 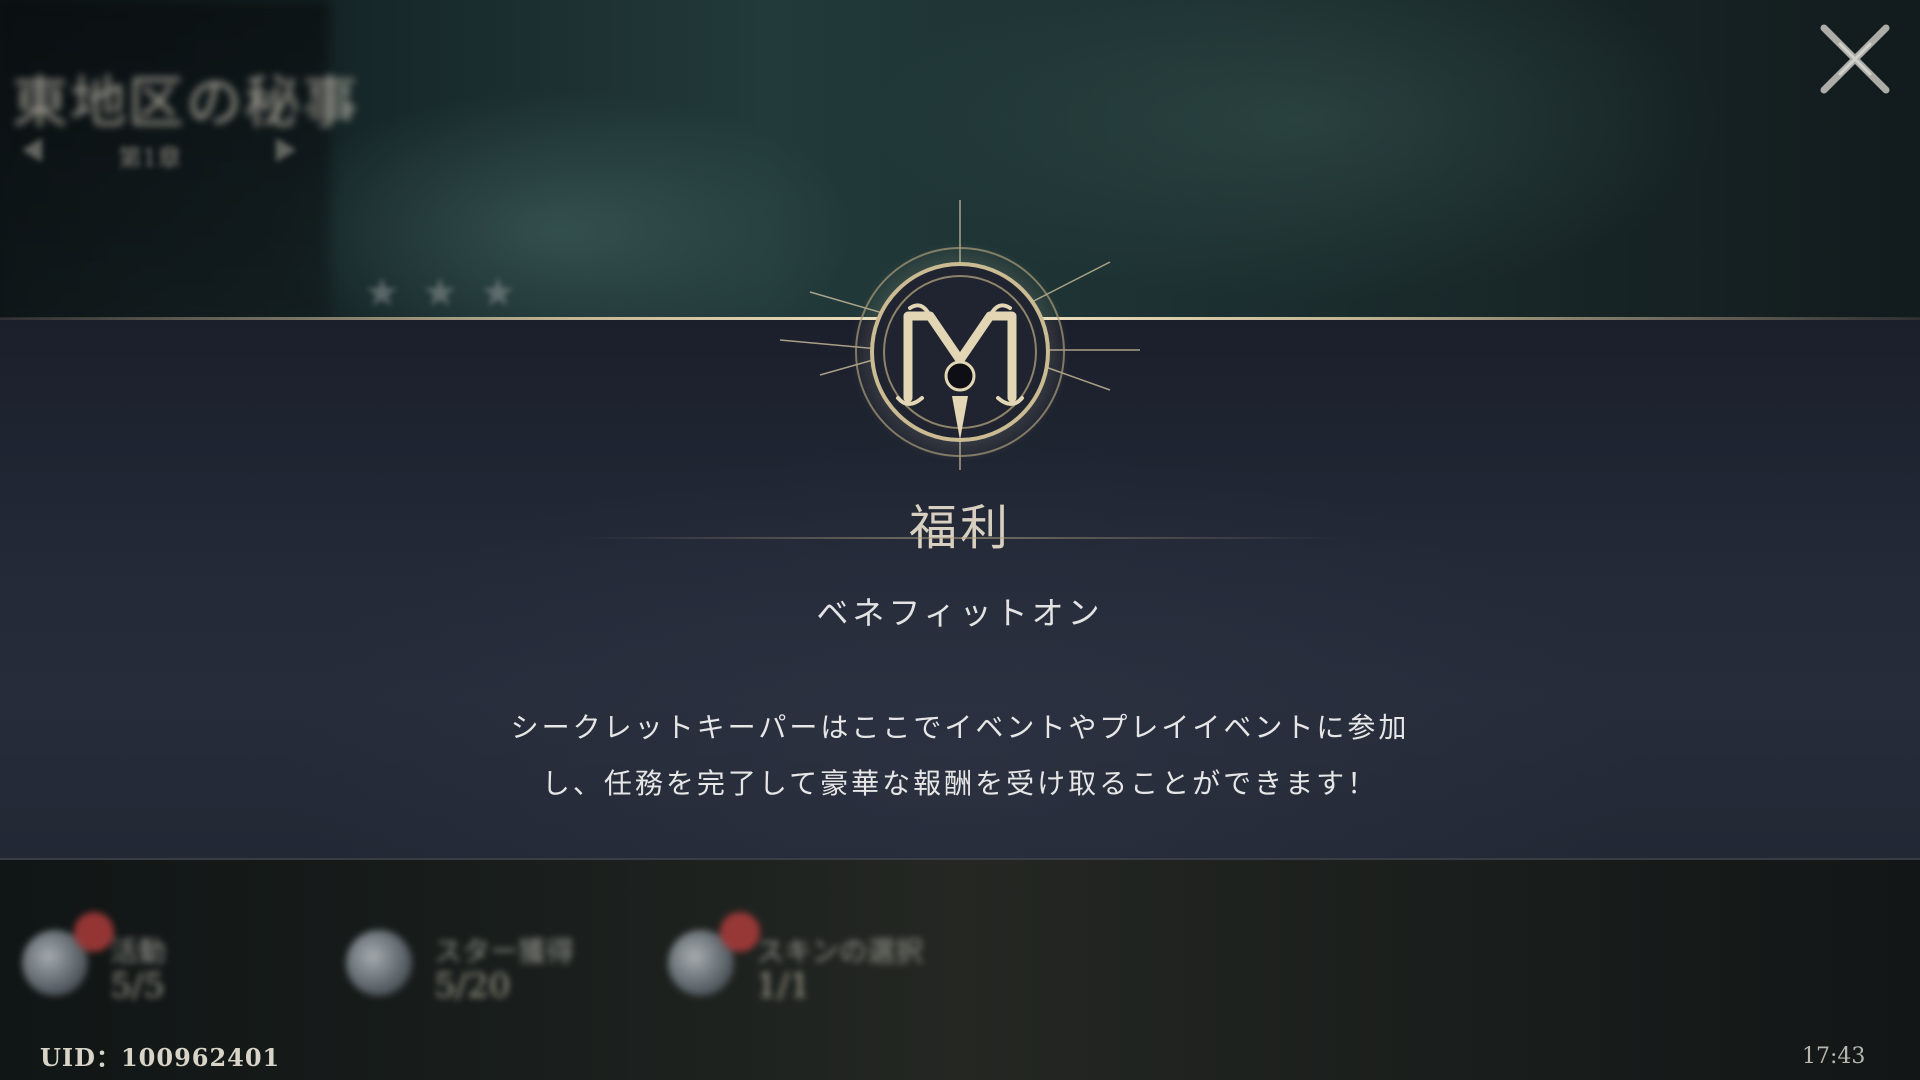 I want to click on star-icon, so click(x=379, y=963).